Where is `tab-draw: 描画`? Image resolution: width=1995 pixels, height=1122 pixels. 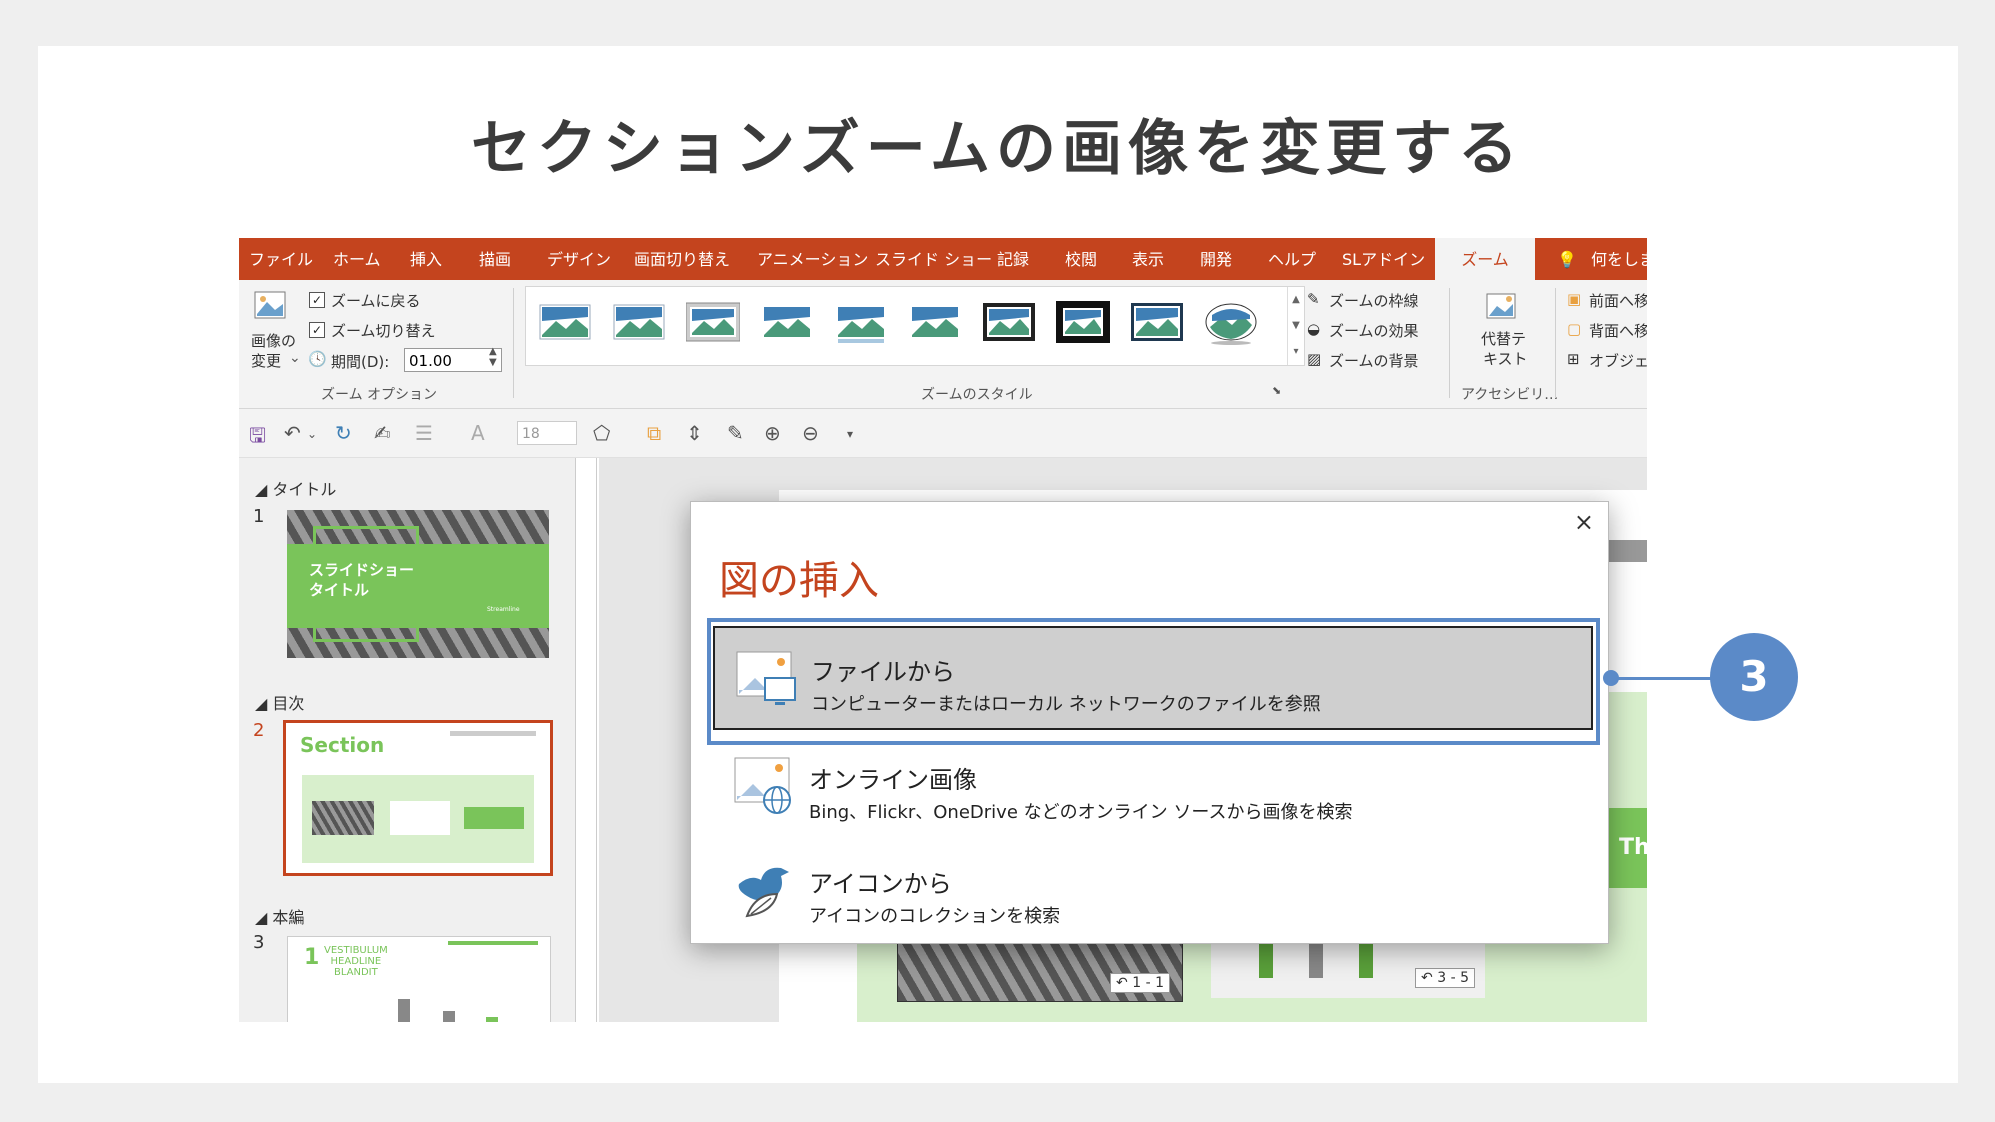 tab-draw: 描画 is located at coordinates (495, 259).